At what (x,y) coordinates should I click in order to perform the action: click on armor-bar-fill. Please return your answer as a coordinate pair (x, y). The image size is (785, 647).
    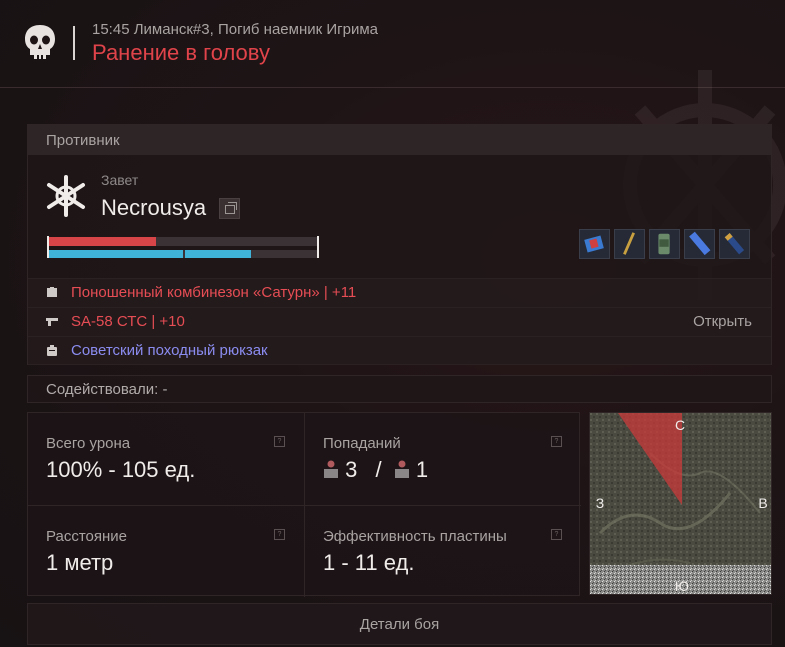
    Looking at the image, I should click on (115, 254).